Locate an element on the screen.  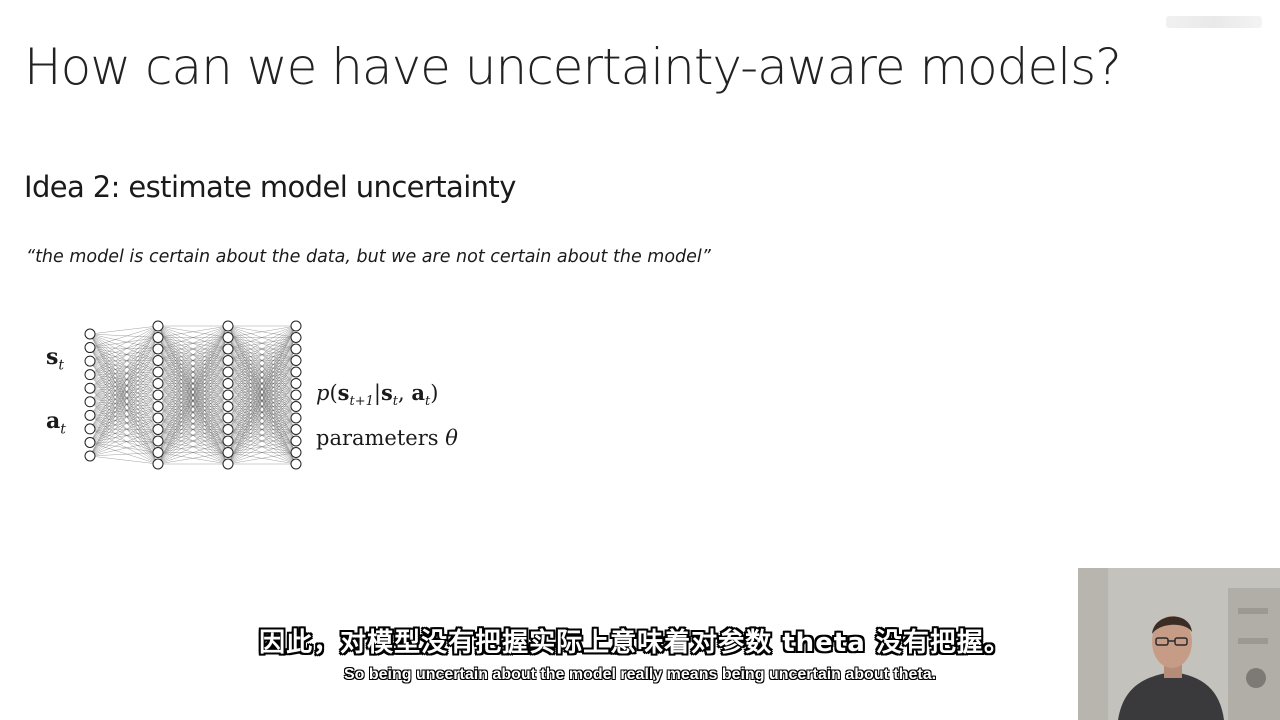
dist-func: p is located at coordinates (323, 393).